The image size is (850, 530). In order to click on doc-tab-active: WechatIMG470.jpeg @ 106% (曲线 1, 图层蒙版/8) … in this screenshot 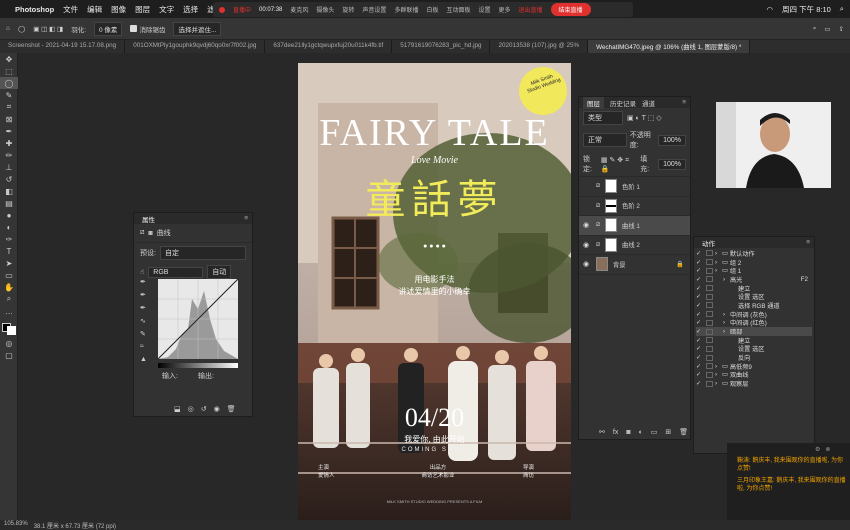, I will do `click(669, 46)`.